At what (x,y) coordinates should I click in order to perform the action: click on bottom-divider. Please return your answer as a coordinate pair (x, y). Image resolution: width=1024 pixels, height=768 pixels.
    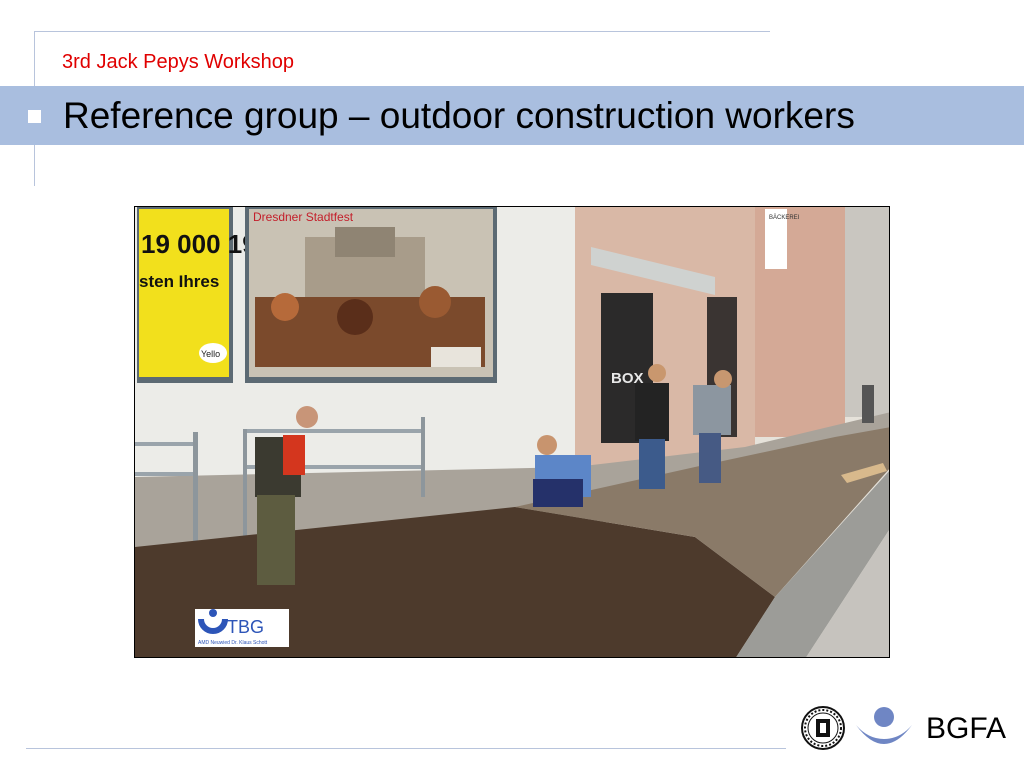
    Looking at the image, I should click on (406, 748).